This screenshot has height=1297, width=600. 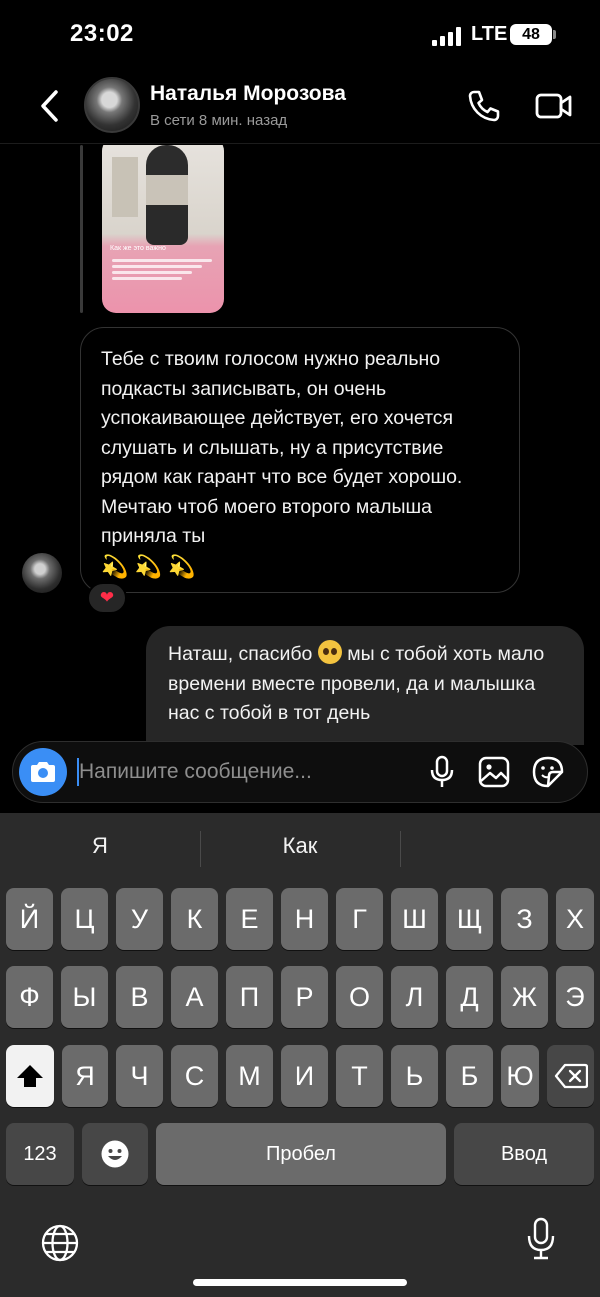 What do you see at coordinates (414, 997) in the screenshot?
I see `key: Л` at bounding box center [414, 997].